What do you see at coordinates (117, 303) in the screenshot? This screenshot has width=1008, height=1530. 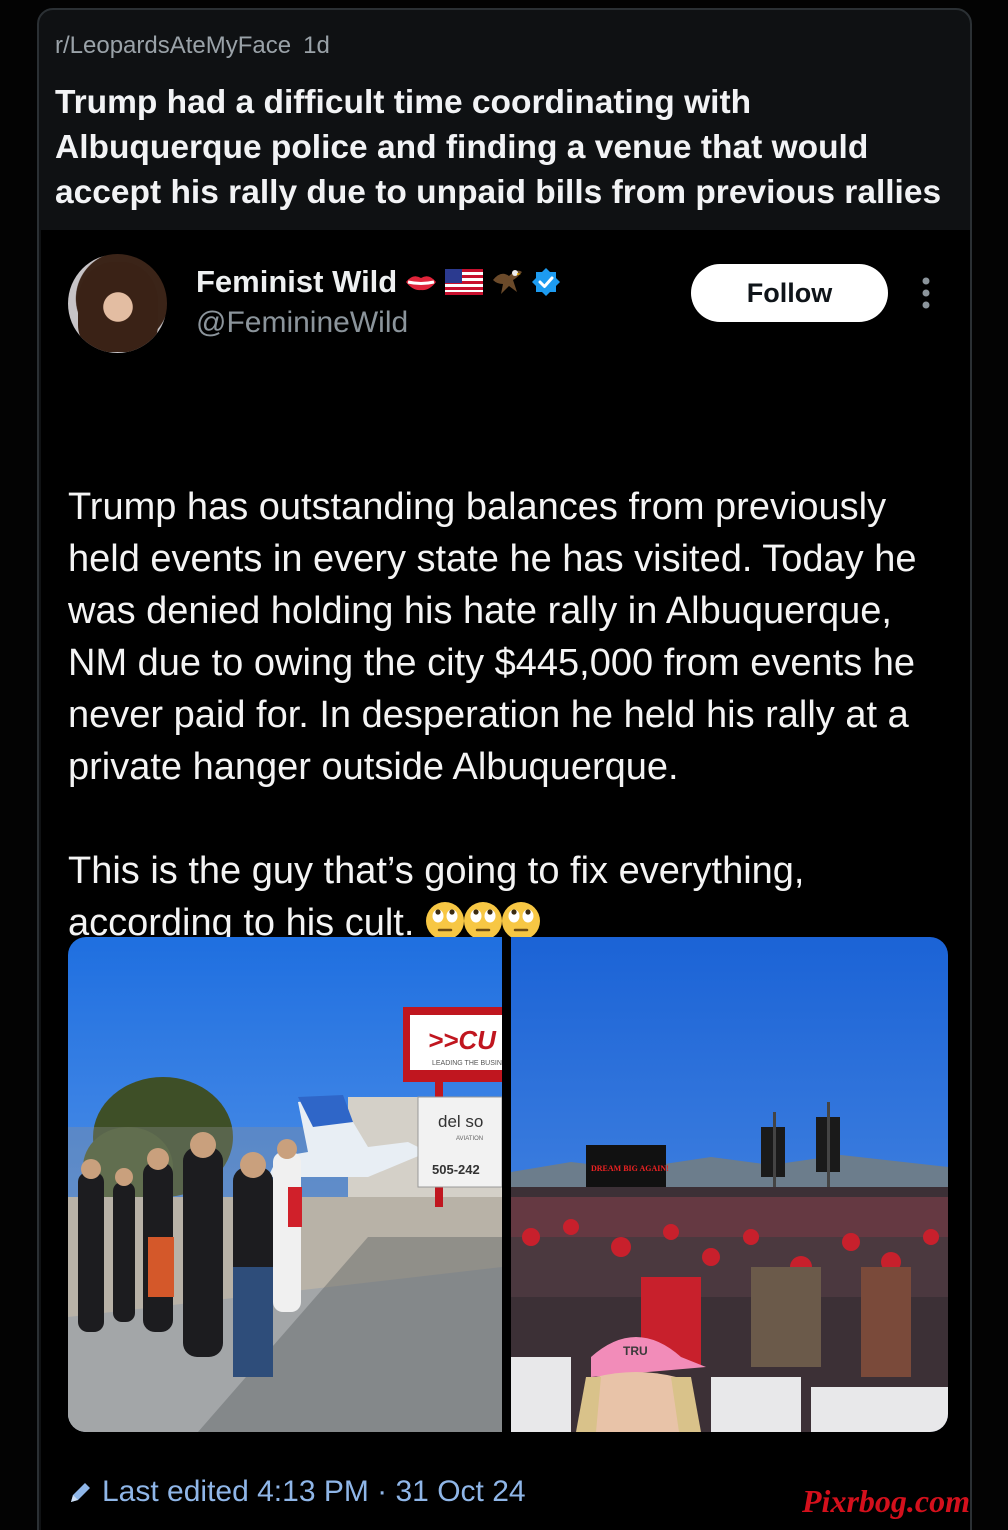 I see `avatar` at bounding box center [117, 303].